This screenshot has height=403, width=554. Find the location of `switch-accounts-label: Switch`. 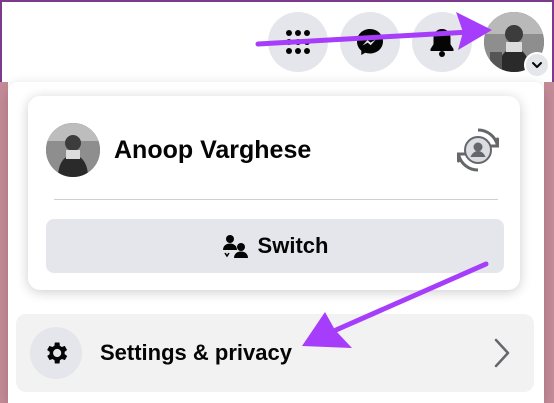

switch-accounts-label: Switch is located at coordinates (293, 245).